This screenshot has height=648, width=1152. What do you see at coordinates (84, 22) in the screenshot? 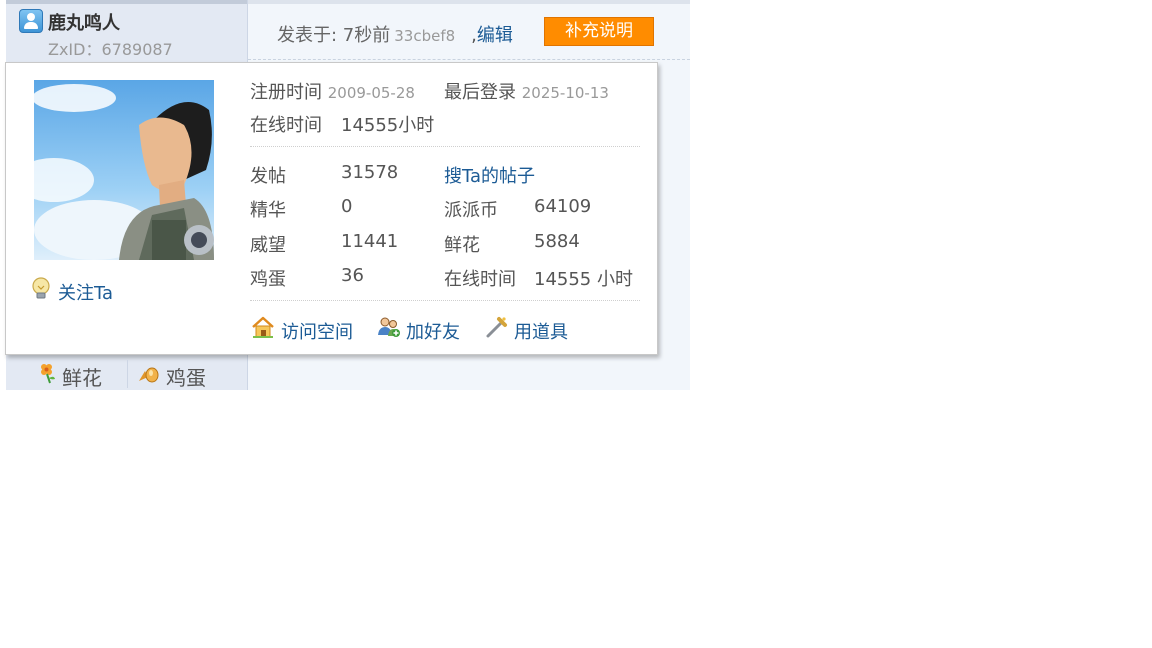
I see `author-name: 鹿丸鸣人` at bounding box center [84, 22].